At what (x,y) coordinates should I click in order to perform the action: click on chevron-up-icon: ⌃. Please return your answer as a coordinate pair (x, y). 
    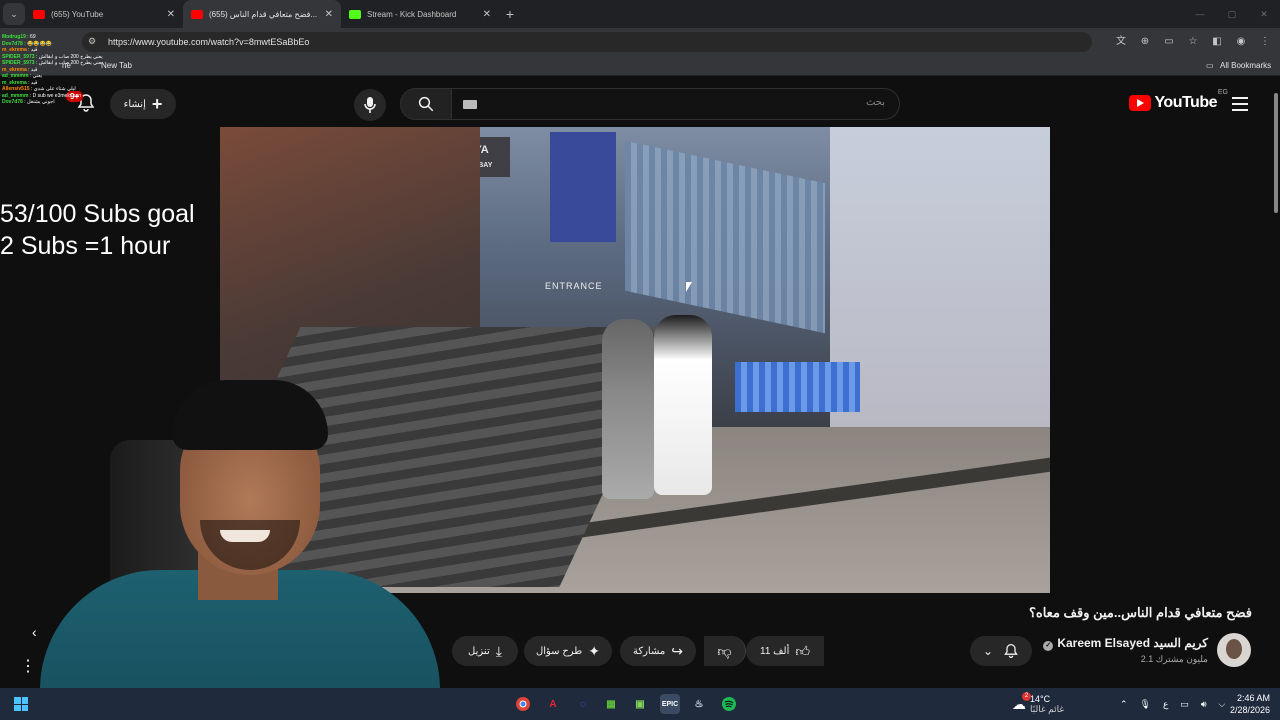
    Looking at the image, I should click on (1124, 704).